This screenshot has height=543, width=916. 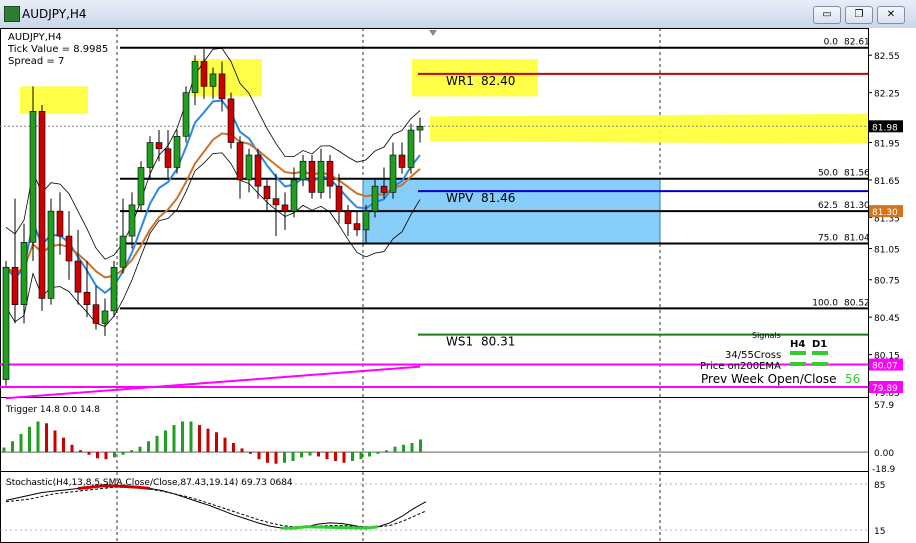 What do you see at coordinates (887, 319) in the screenshot?
I see `price-tick-label: 80.45` at bounding box center [887, 319].